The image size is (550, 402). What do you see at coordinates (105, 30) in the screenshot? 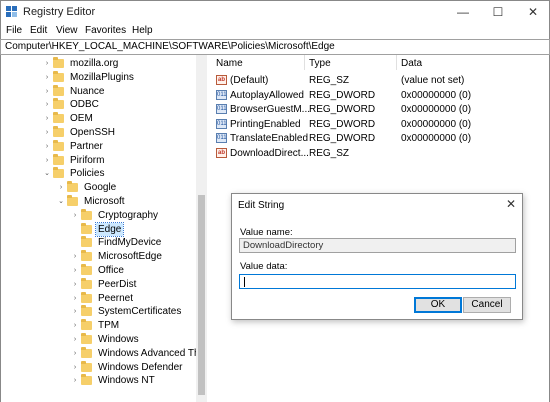
I see `menu-favorites: Favorites` at bounding box center [105, 30].